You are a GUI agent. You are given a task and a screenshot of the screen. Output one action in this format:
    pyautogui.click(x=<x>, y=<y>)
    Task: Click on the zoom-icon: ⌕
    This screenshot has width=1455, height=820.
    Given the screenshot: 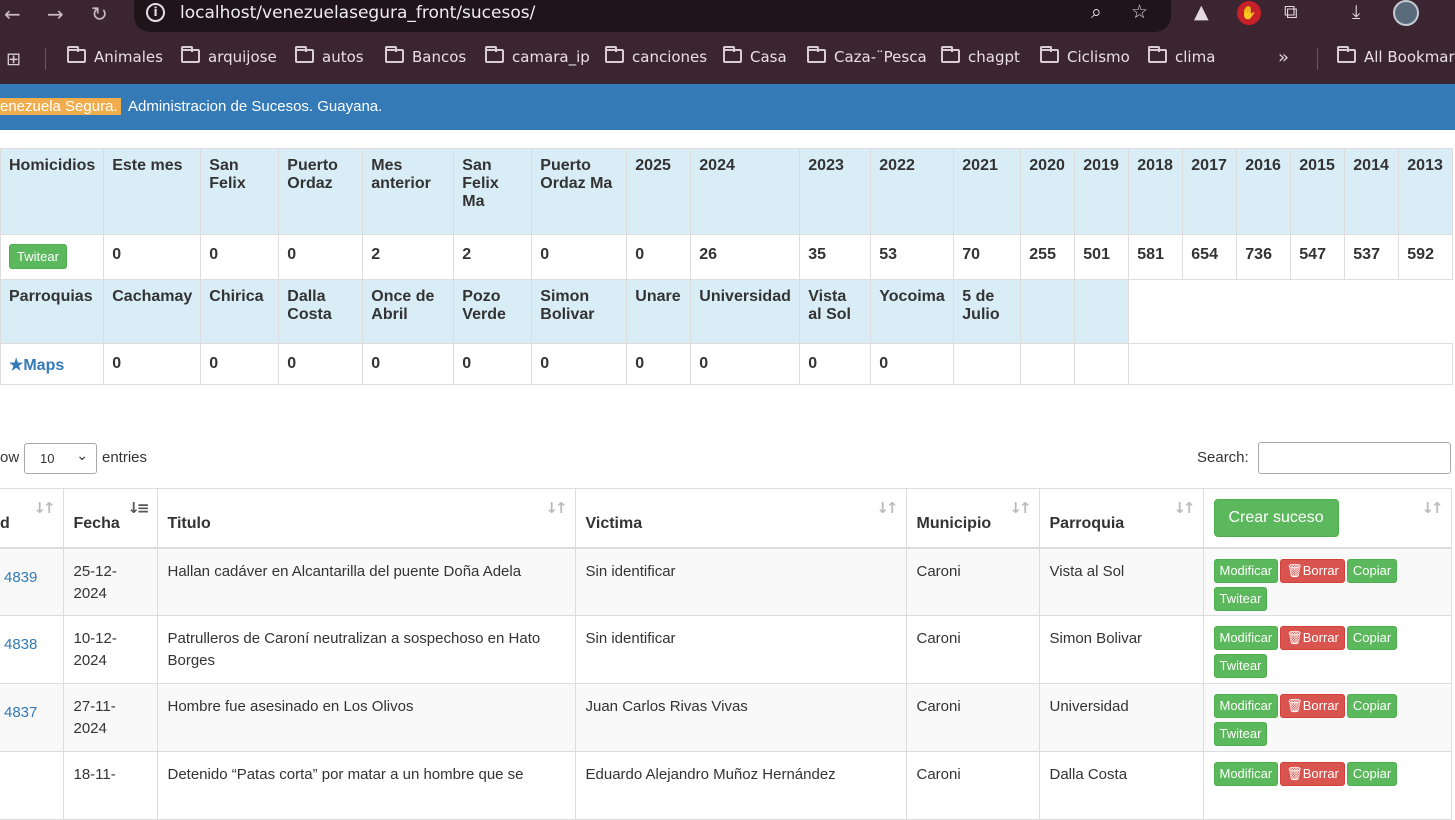 What is the action you would take?
    pyautogui.click(x=1096, y=12)
    